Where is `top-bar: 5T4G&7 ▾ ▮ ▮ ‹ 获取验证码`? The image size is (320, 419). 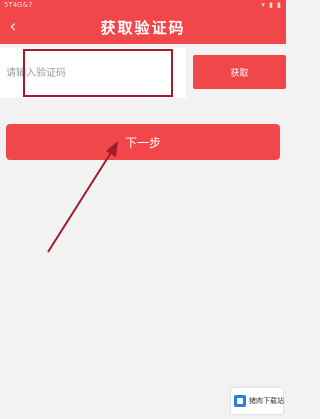
top-bar: 5T4G&7 ▾ ▮ ▮ ‹ 获取验证码 is located at coordinates (143, 22).